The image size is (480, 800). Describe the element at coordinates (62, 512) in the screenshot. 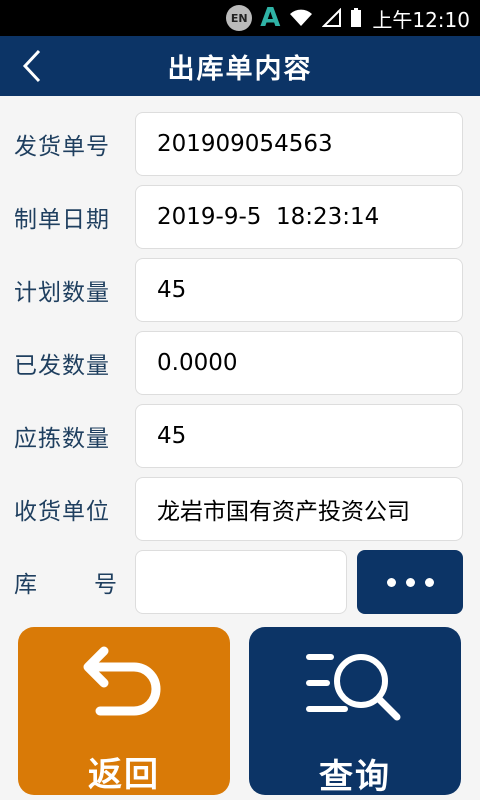

I see `field-label: 收货单位` at that location.